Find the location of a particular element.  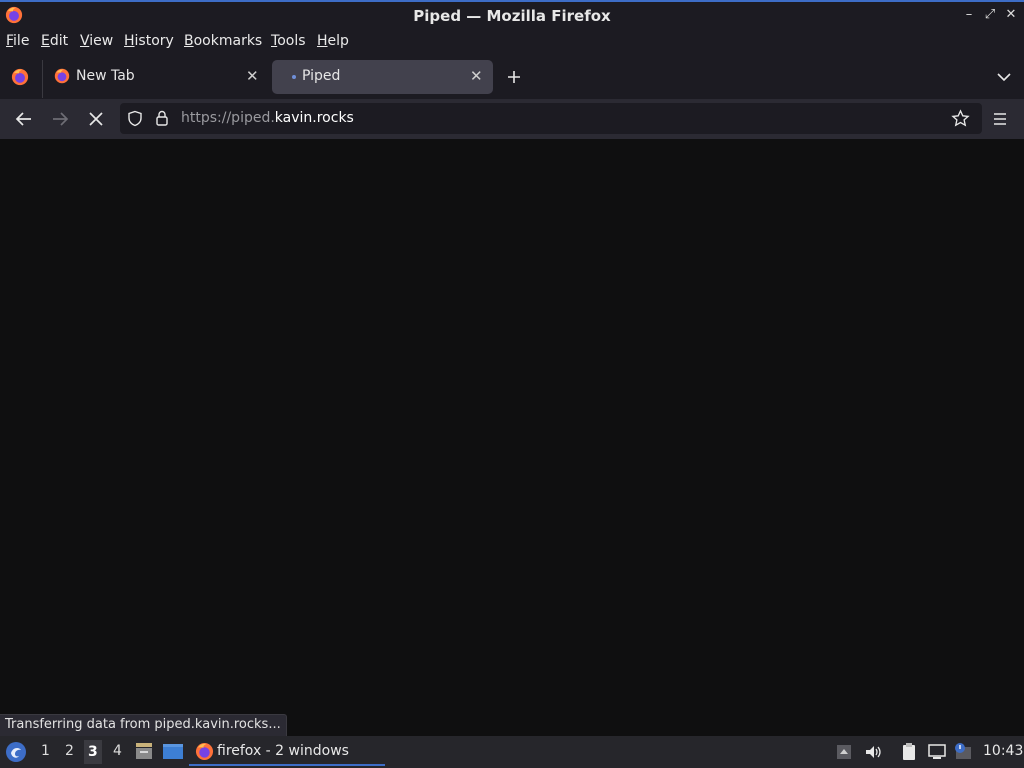

navigation-toolbar: https://piped.kavin.rocks is located at coordinates (512, 119).